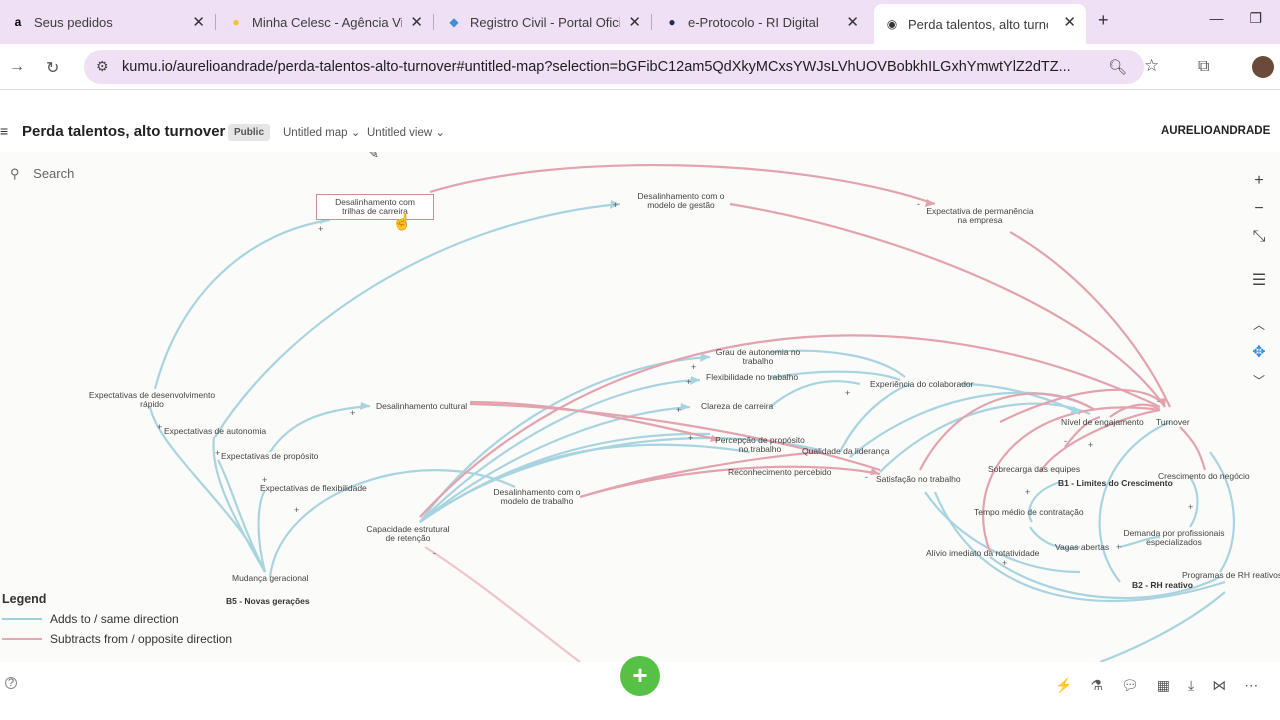  I want to click on polarity-minus: -, so click(1158, 401).